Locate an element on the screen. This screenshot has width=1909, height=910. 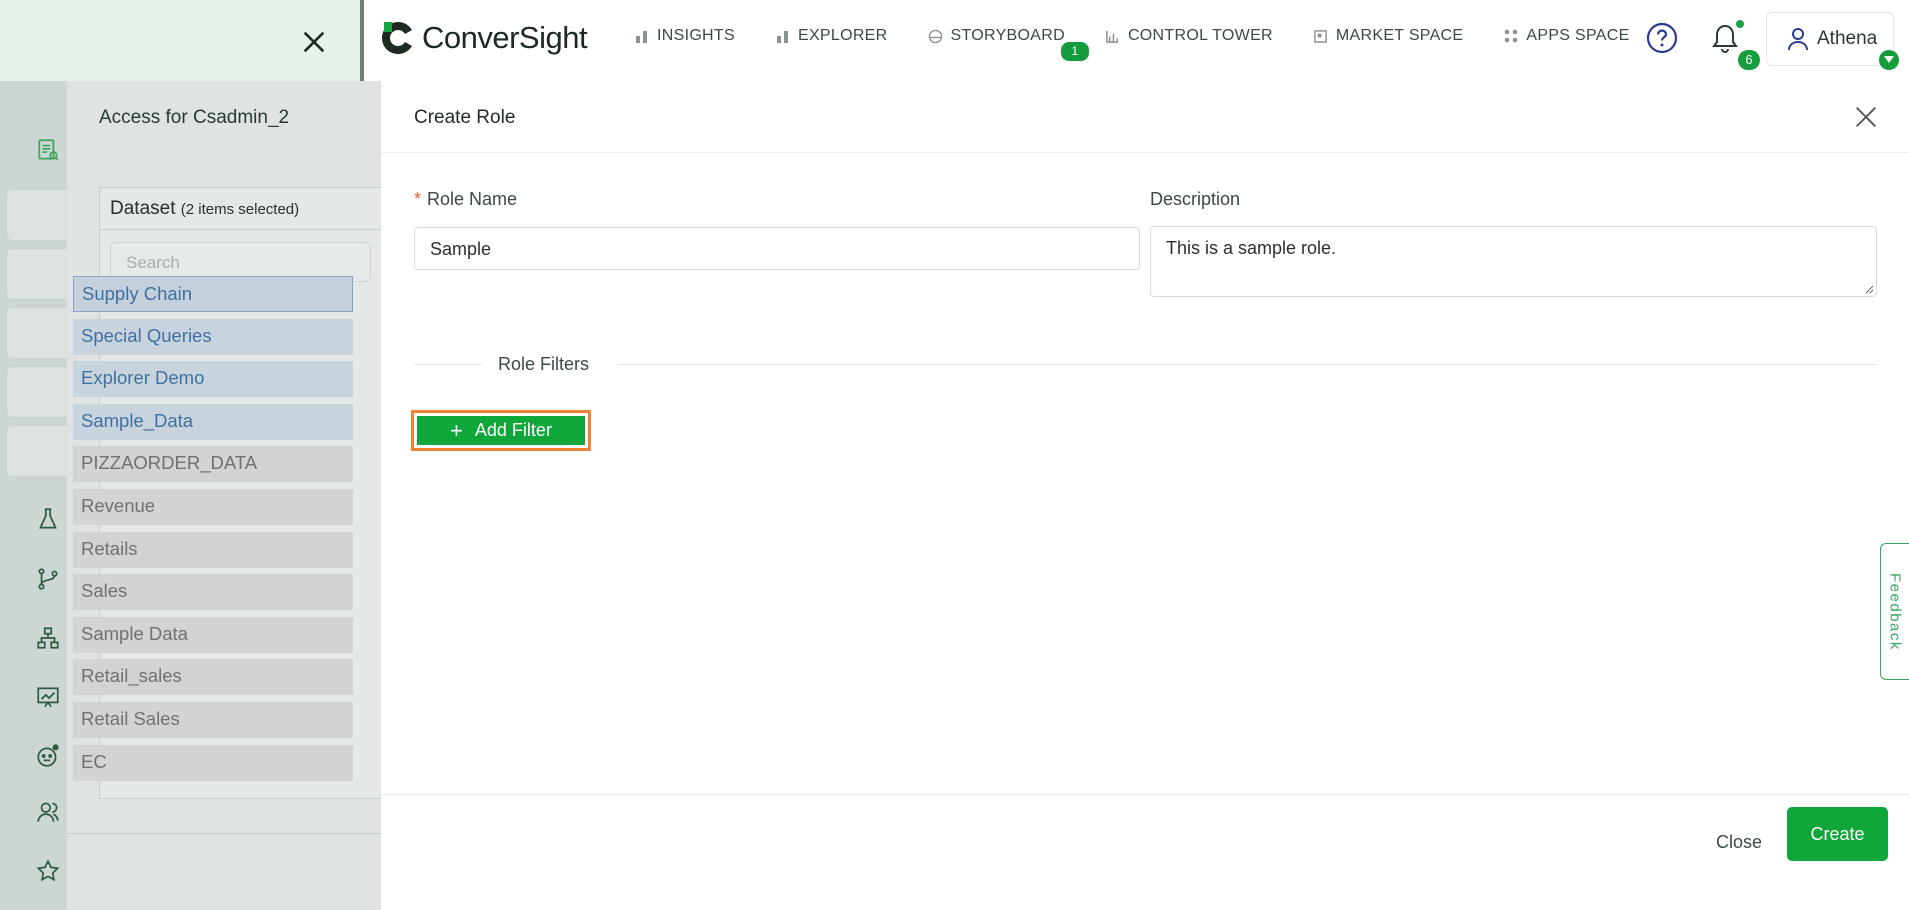
drawer-title: Create Role is located at coordinates (465, 117).